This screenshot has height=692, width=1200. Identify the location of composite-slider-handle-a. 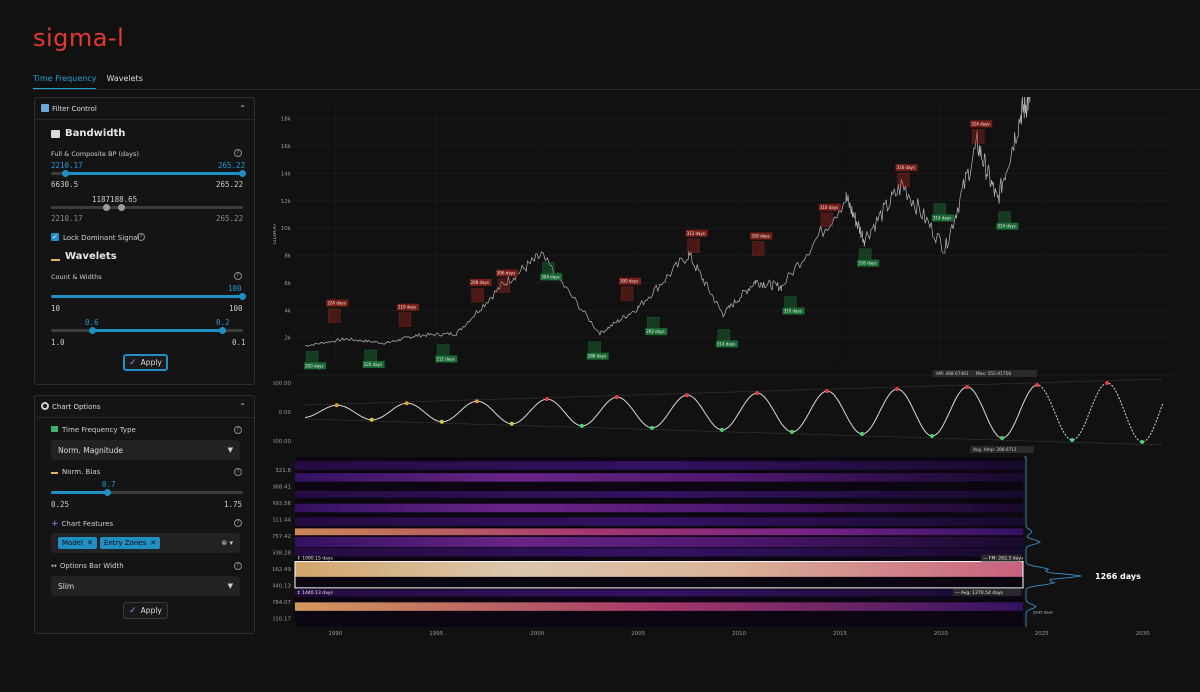
(106, 207).